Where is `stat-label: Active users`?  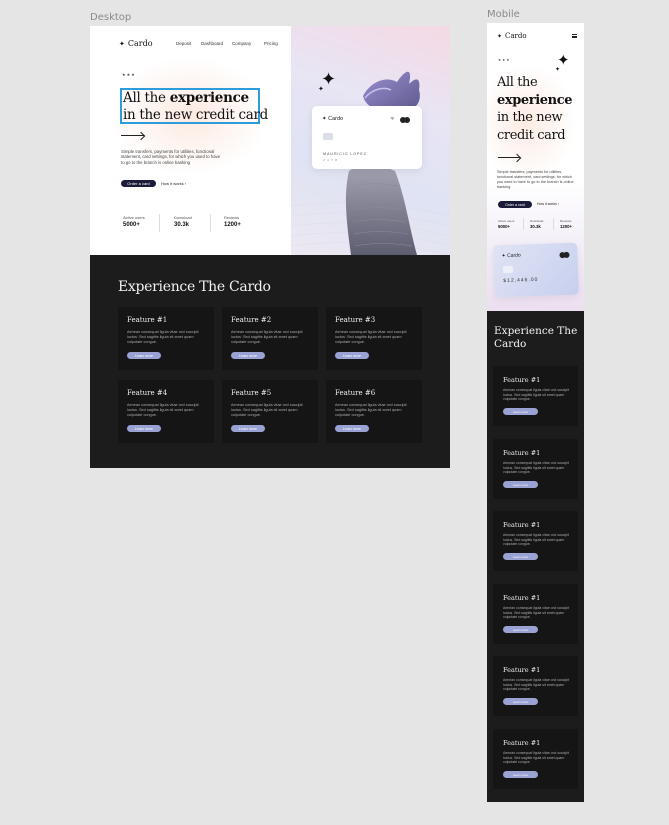
stat-label: Active users is located at coordinates (134, 217).